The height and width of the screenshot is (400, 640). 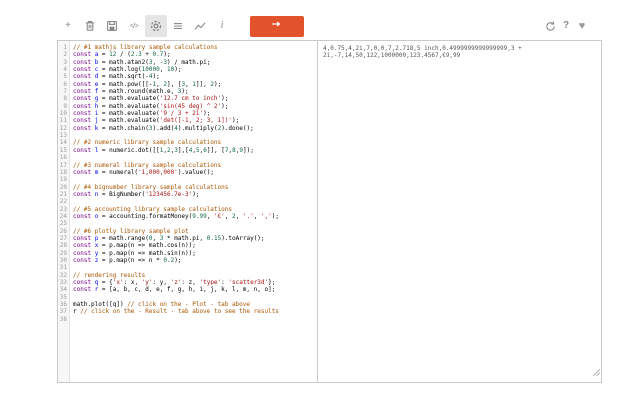 I want to click on favorite-button: ♥, so click(x=582, y=26).